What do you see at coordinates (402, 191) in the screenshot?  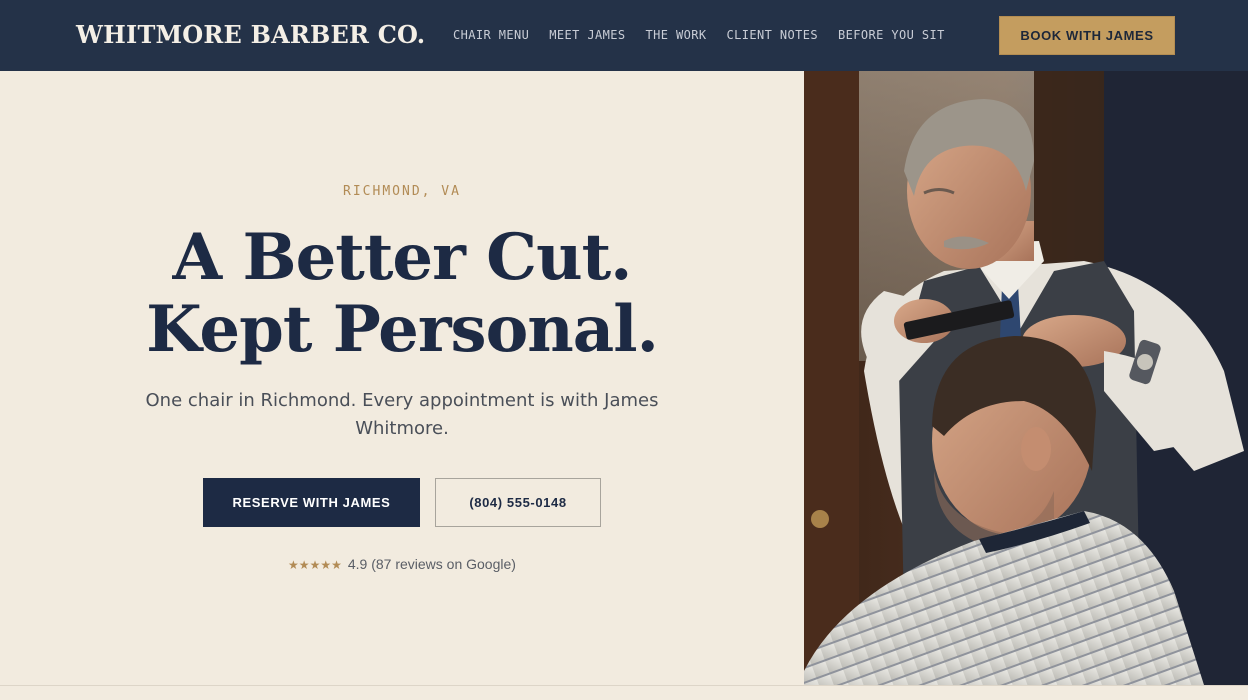 I see `location-eyebrow: RICHMOND, VA` at bounding box center [402, 191].